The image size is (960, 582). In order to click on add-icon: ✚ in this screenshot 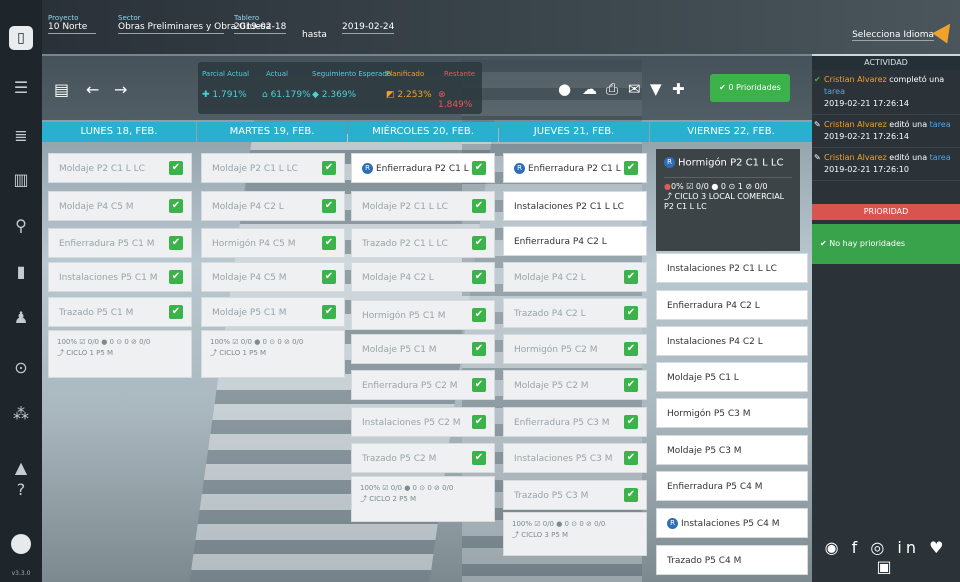, I will do `click(678, 89)`.